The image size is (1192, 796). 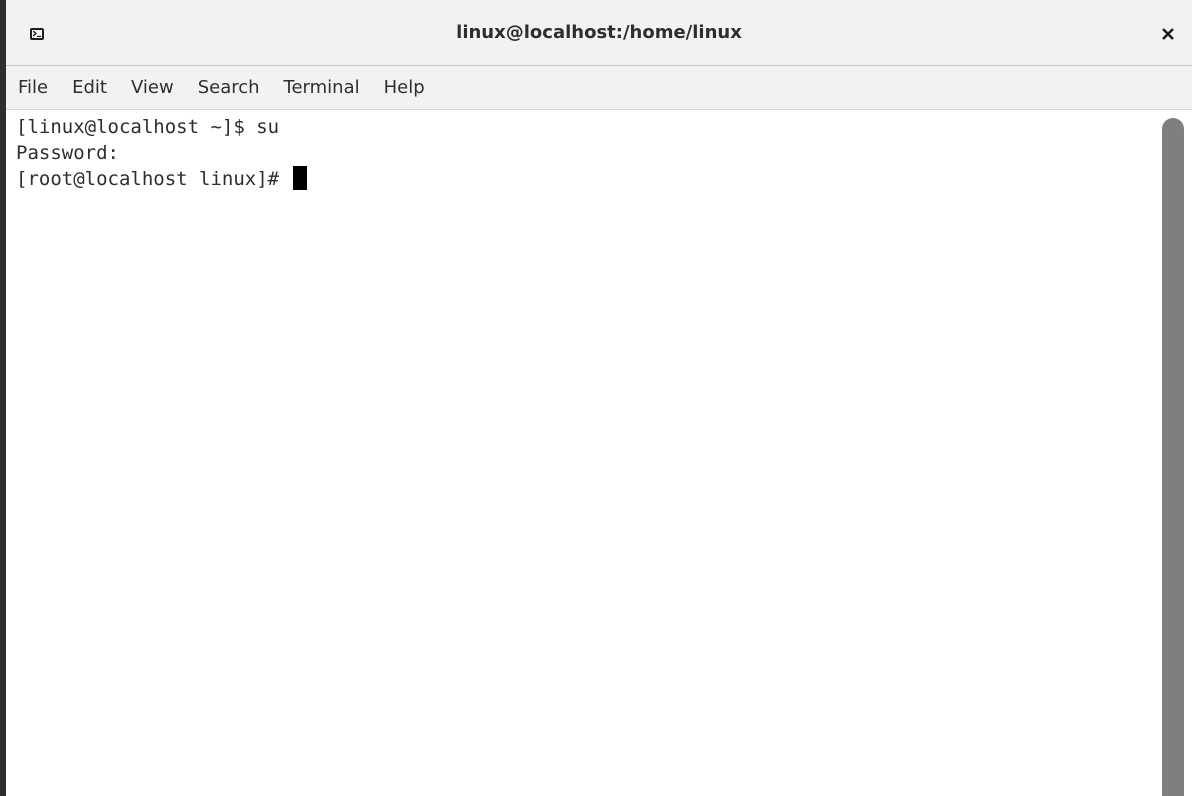 I want to click on vertical-scrollbar, so click(x=1177, y=453).